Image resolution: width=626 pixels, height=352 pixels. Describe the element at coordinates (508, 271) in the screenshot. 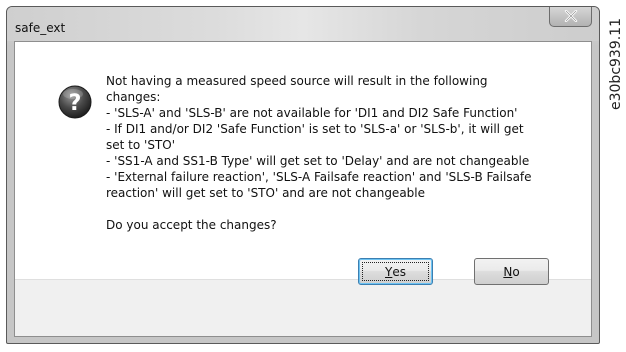

I see `no-mnemonic: N` at that location.